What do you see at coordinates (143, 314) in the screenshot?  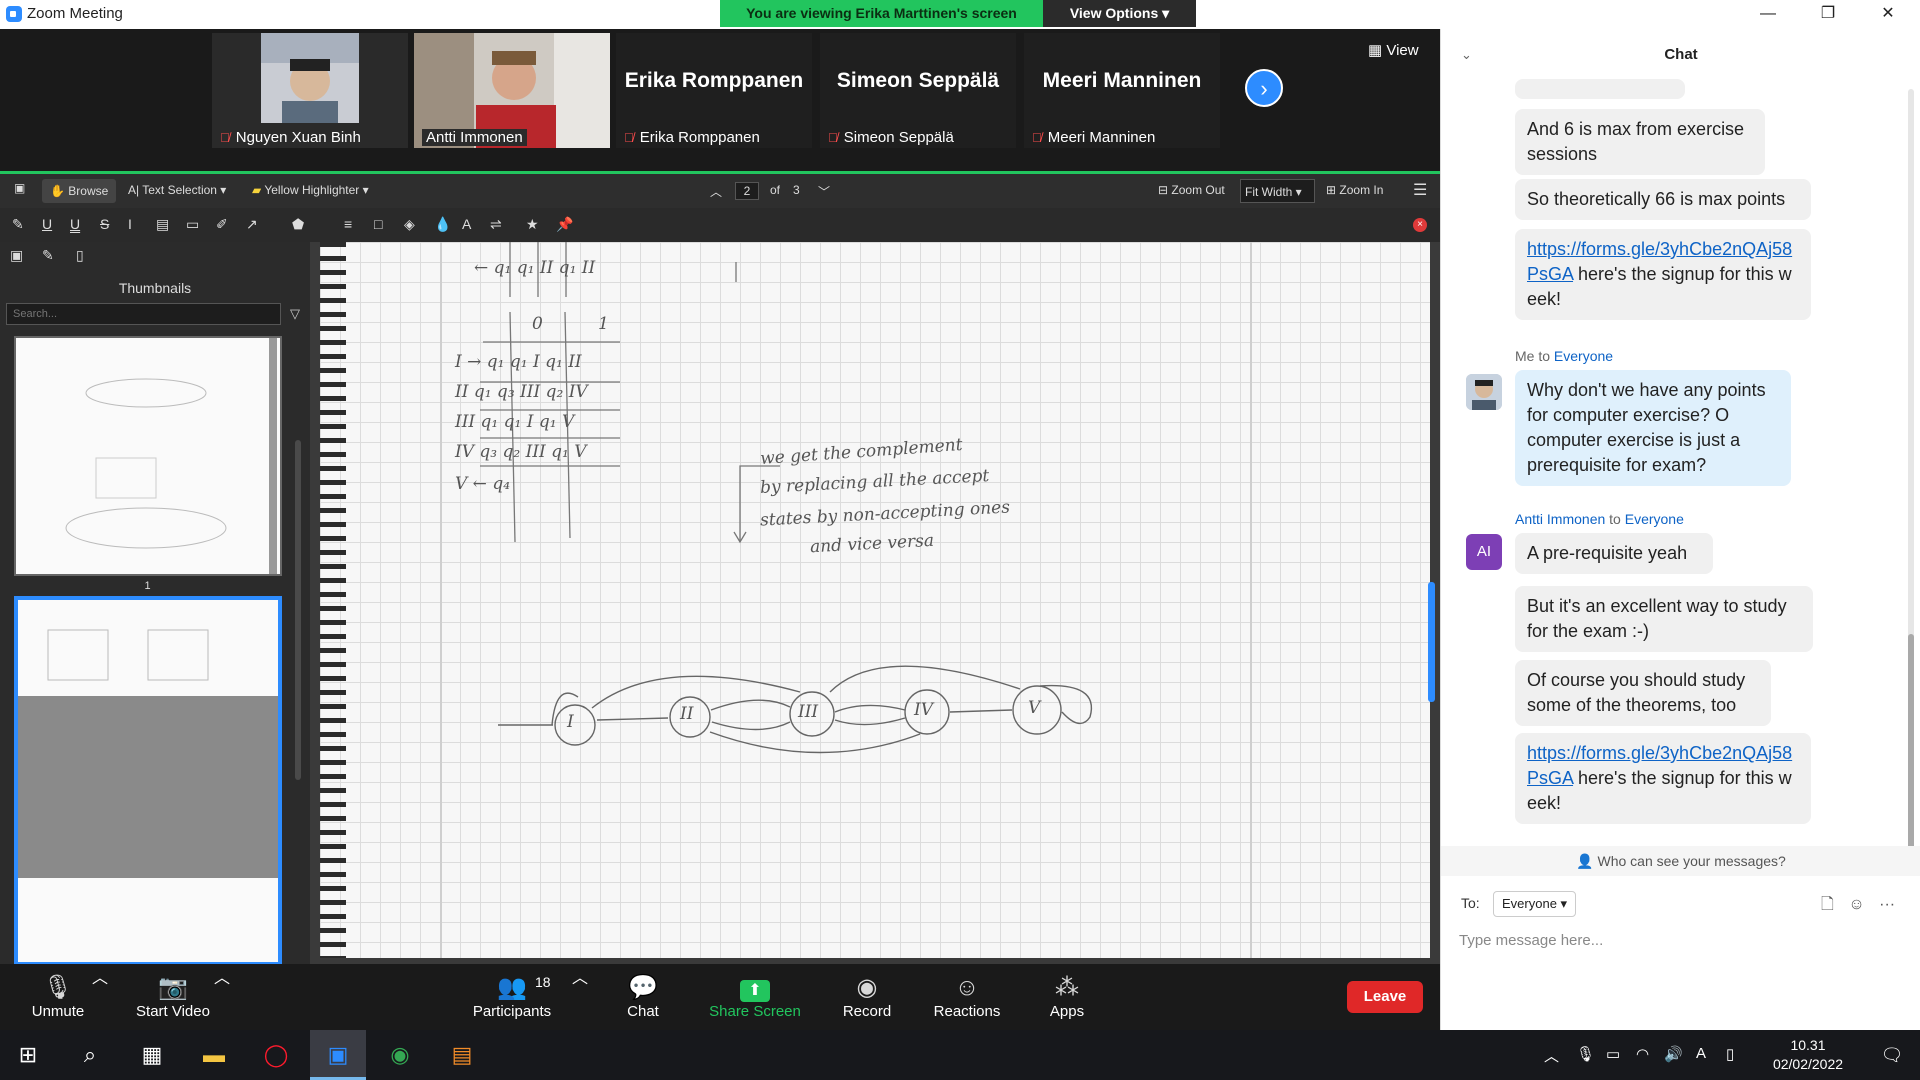 I see `thumbnail-search-input` at bounding box center [143, 314].